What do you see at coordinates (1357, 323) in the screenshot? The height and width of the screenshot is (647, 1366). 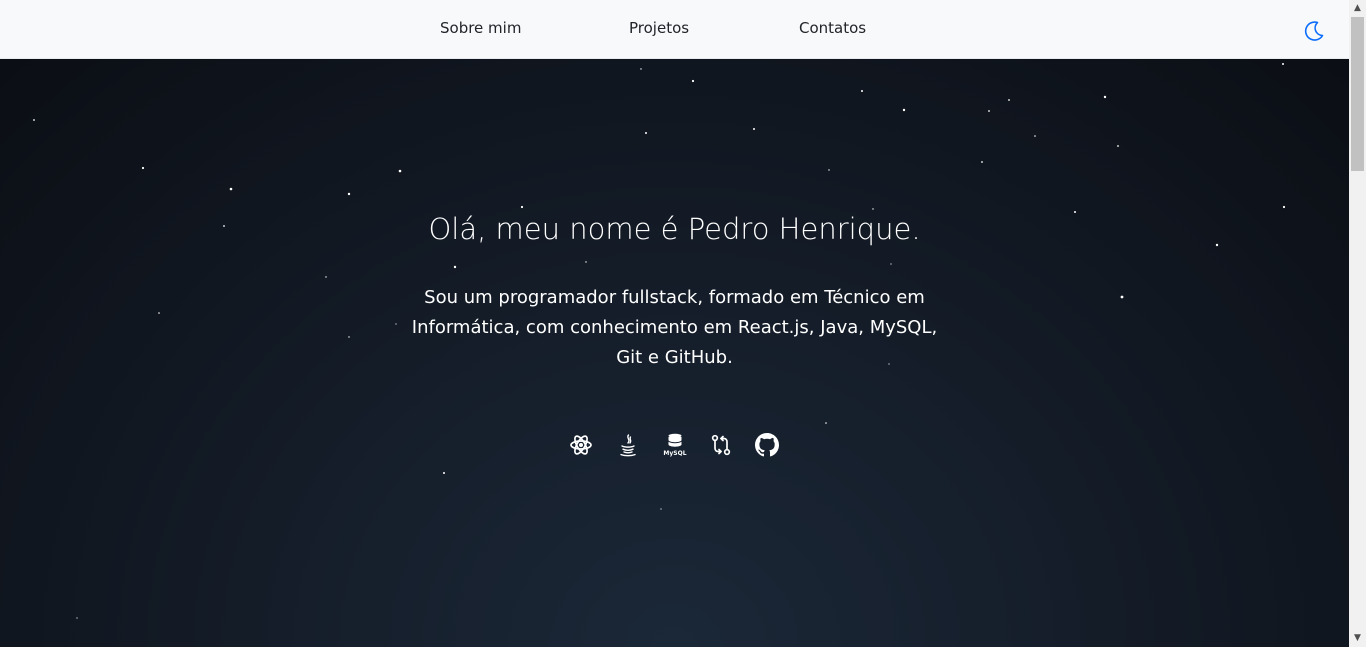 I see `vertical-scrollbar: ▲ ▼` at bounding box center [1357, 323].